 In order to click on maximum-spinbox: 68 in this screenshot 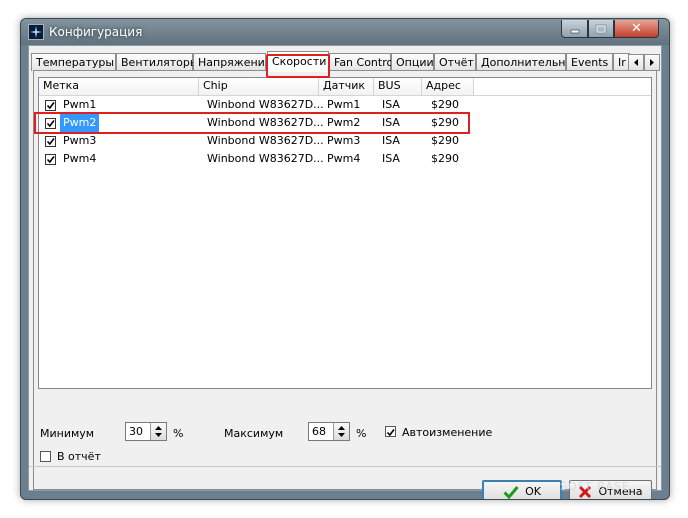, I will do `click(329, 431)`.